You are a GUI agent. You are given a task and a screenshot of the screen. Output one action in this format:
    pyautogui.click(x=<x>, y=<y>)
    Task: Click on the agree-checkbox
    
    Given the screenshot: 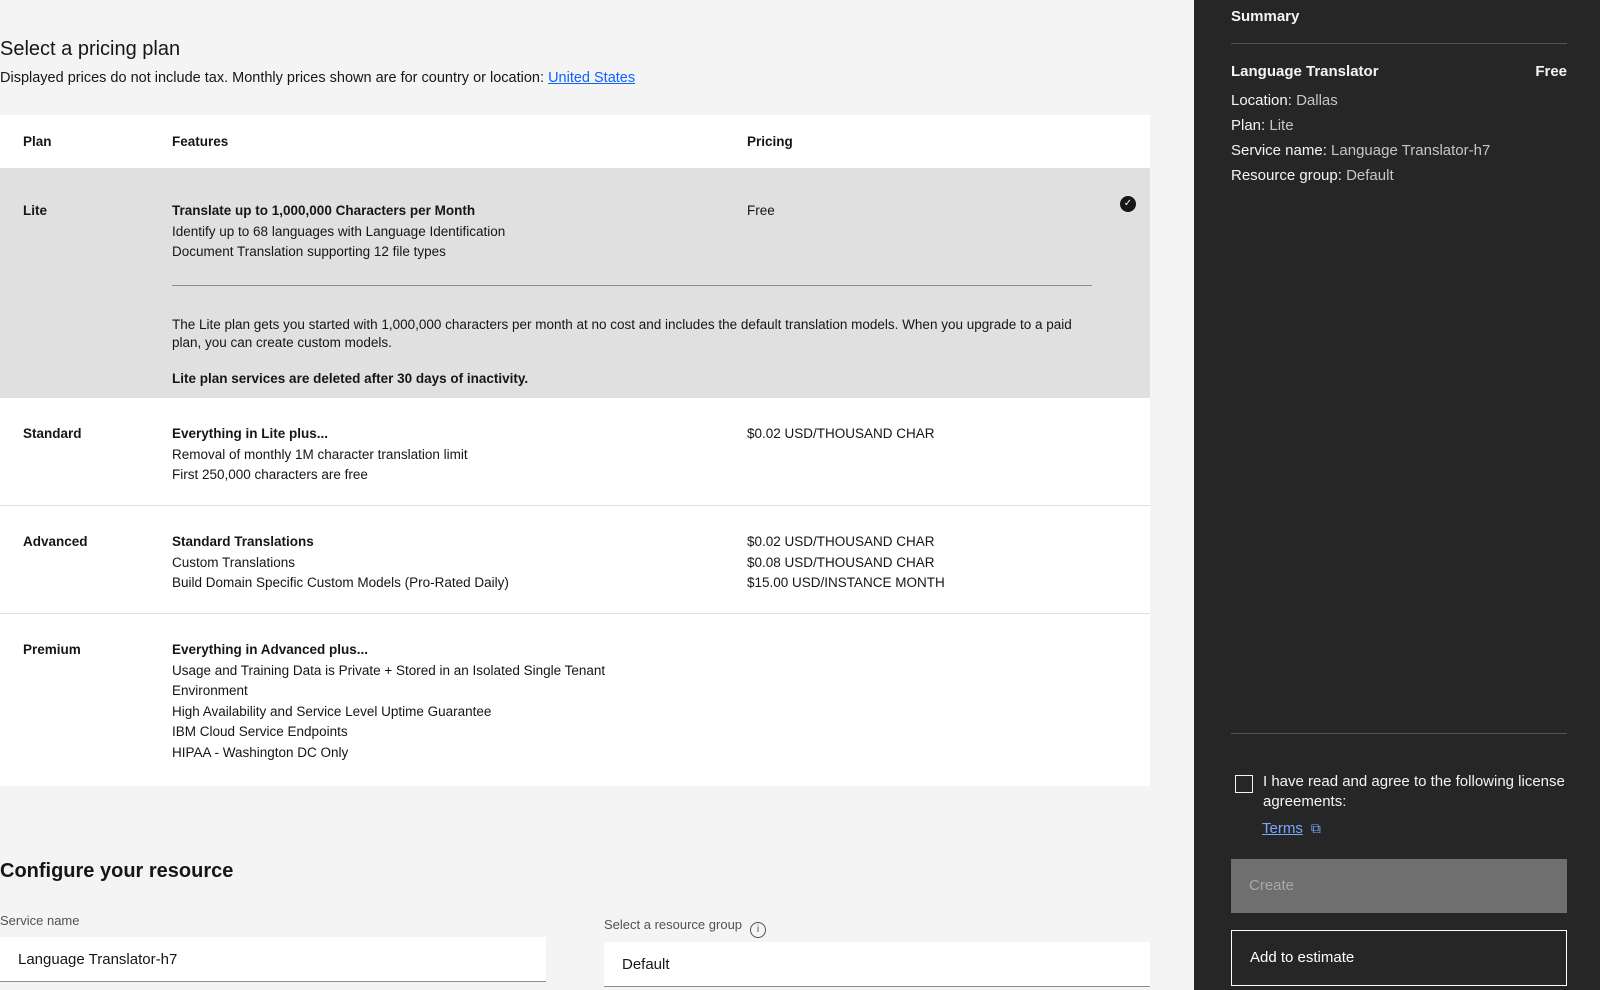 What is the action you would take?
    pyautogui.click(x=1244, y=784)
    